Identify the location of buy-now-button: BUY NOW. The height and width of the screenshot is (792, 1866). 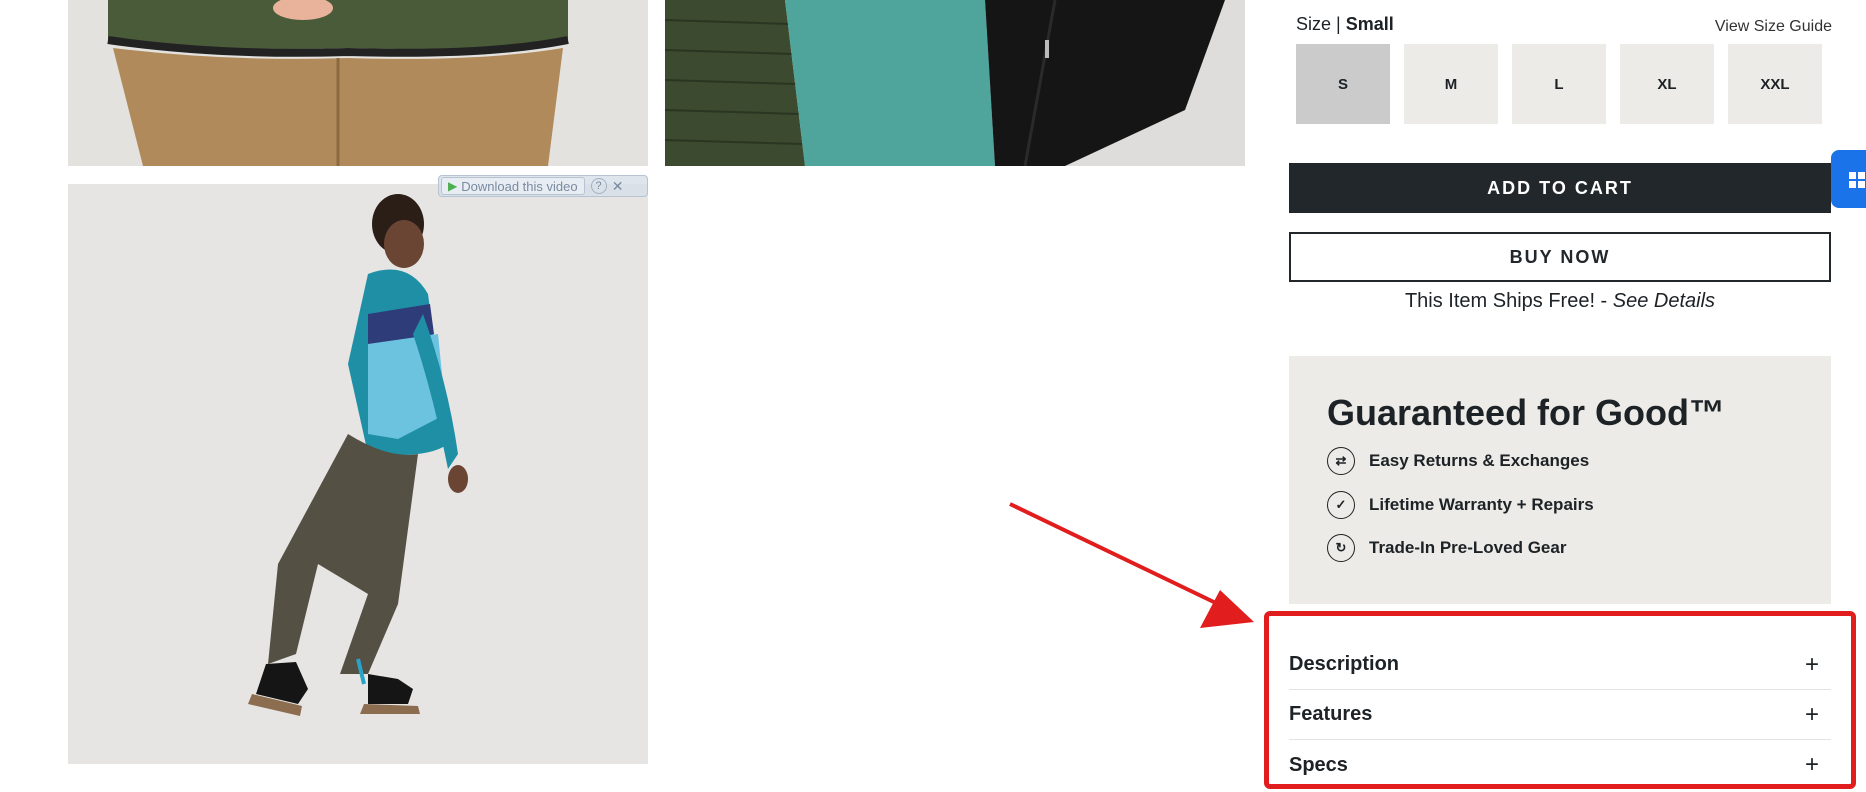
(1560, 257).